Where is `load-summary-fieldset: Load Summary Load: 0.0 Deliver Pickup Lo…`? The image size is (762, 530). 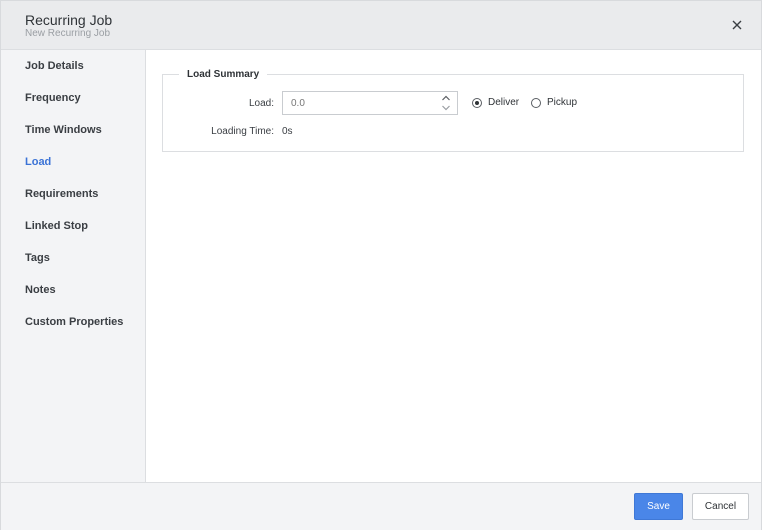 load-summary-fieldset: Load Summary Load: 0.0 Deliver Pickup Lo… is located at coordinates (453, 110).